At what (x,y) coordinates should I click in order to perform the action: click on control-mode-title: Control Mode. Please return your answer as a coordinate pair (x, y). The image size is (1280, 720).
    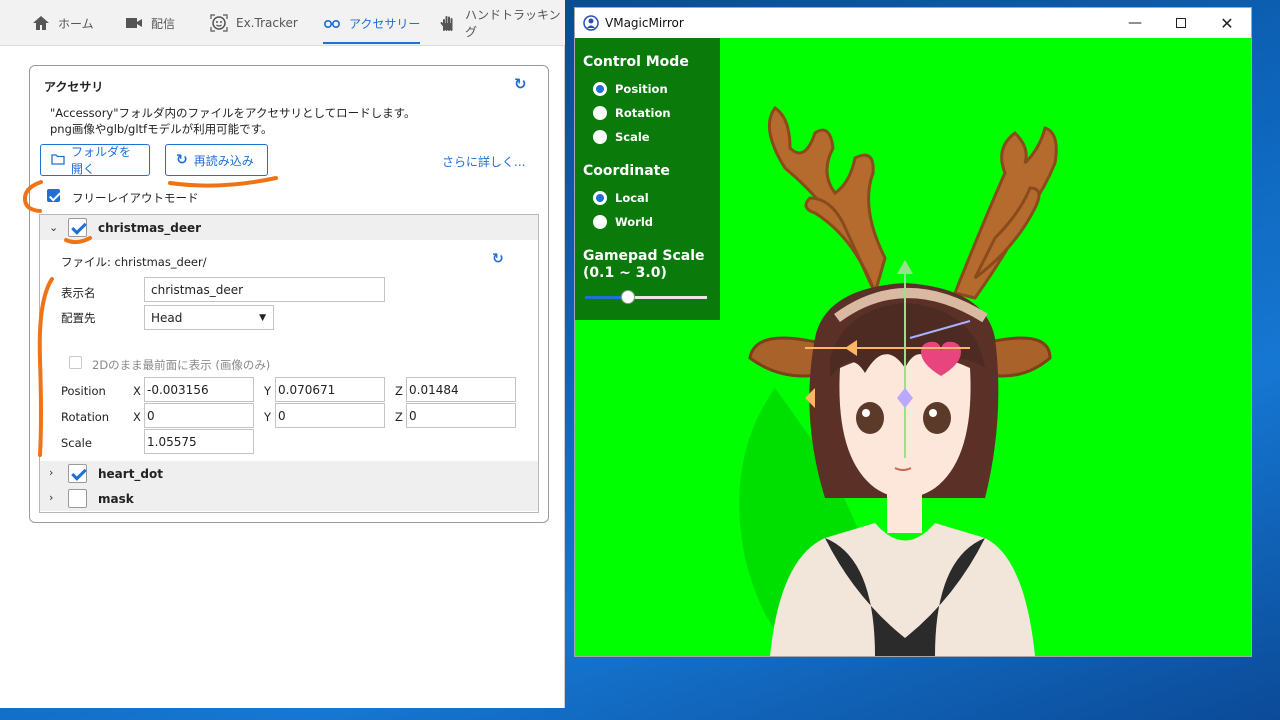
    Looking at the image, I should click on (636, 62).